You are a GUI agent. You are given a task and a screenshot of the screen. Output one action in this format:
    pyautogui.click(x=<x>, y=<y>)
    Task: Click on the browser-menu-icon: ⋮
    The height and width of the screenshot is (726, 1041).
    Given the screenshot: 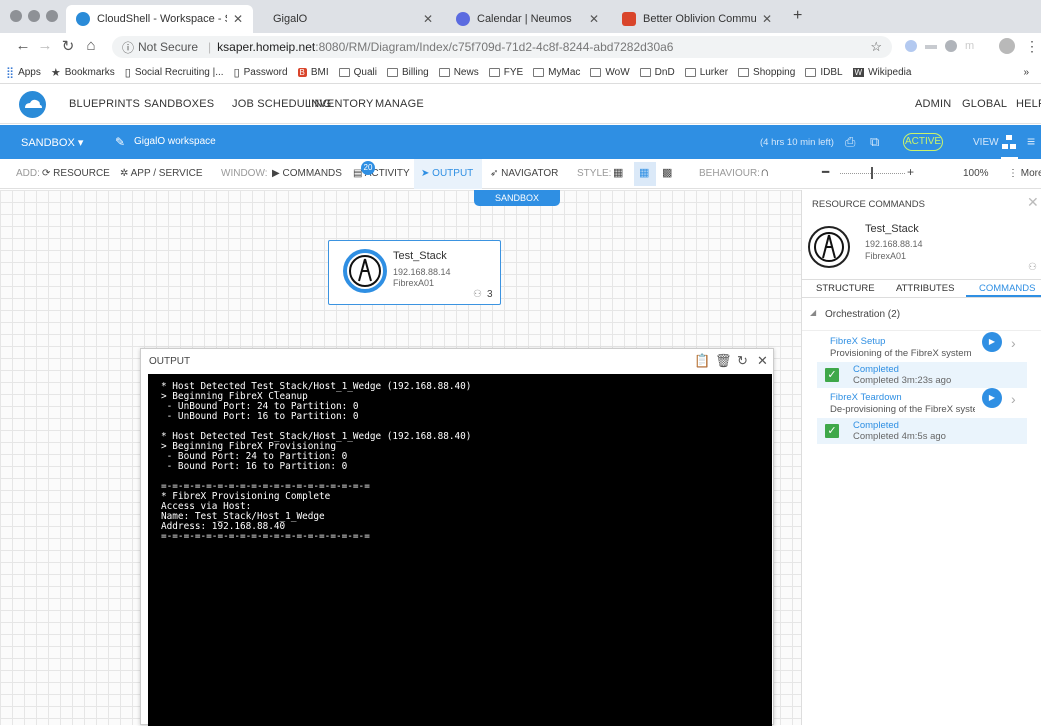 What is the action you would take?
    pyautogui.click(x=1032, y=46)
    